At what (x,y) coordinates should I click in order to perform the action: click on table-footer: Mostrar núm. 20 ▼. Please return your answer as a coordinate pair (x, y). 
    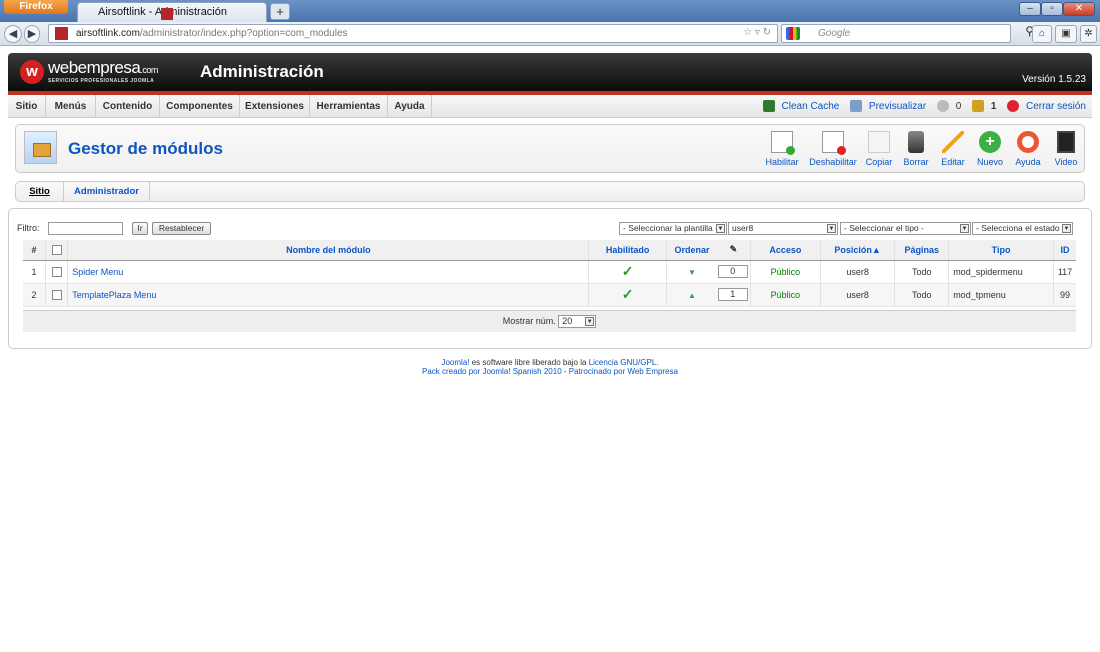
    Looking at the image, I should click on (549, 321).